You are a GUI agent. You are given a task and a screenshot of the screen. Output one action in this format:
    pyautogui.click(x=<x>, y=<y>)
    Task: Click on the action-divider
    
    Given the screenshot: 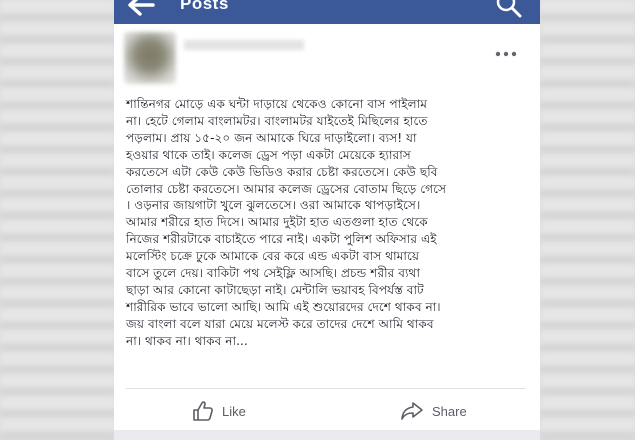 What is the action you would take?
    pyautogui.click(x=326, y=388)
    